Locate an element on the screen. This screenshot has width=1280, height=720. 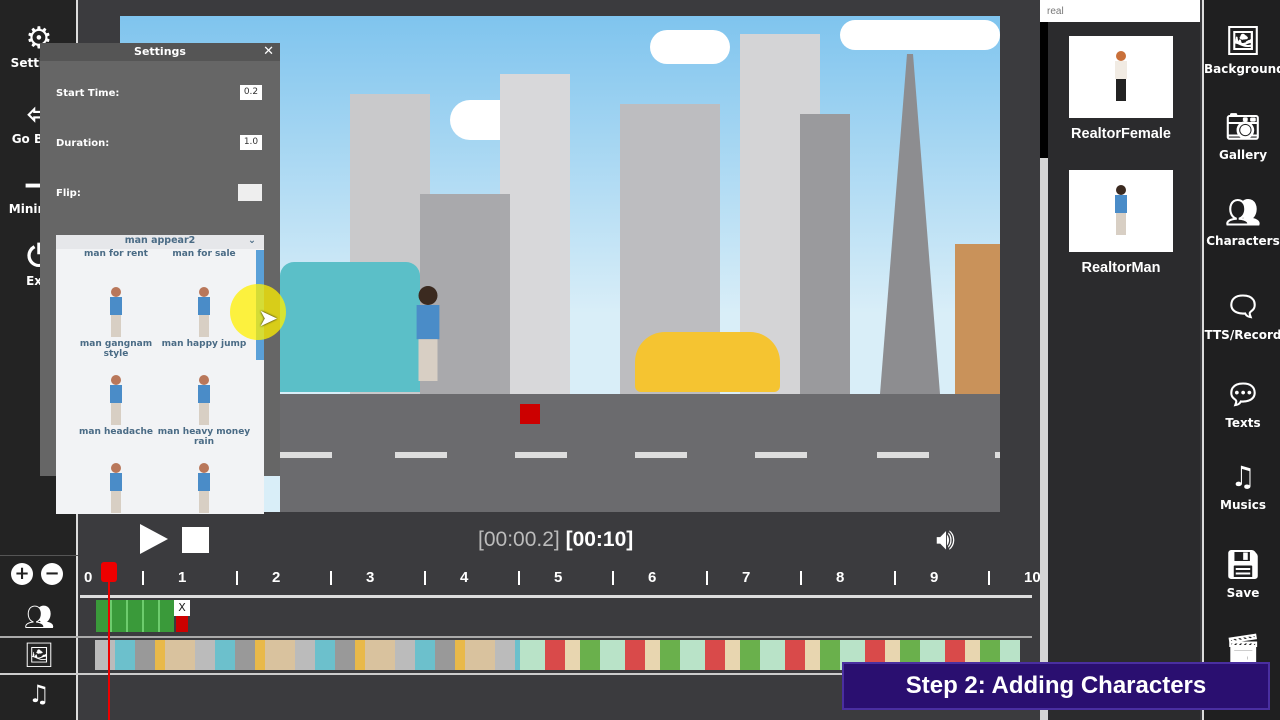
speech-bubble-icon: 💬︎ is located at coordinates (1243, 394).